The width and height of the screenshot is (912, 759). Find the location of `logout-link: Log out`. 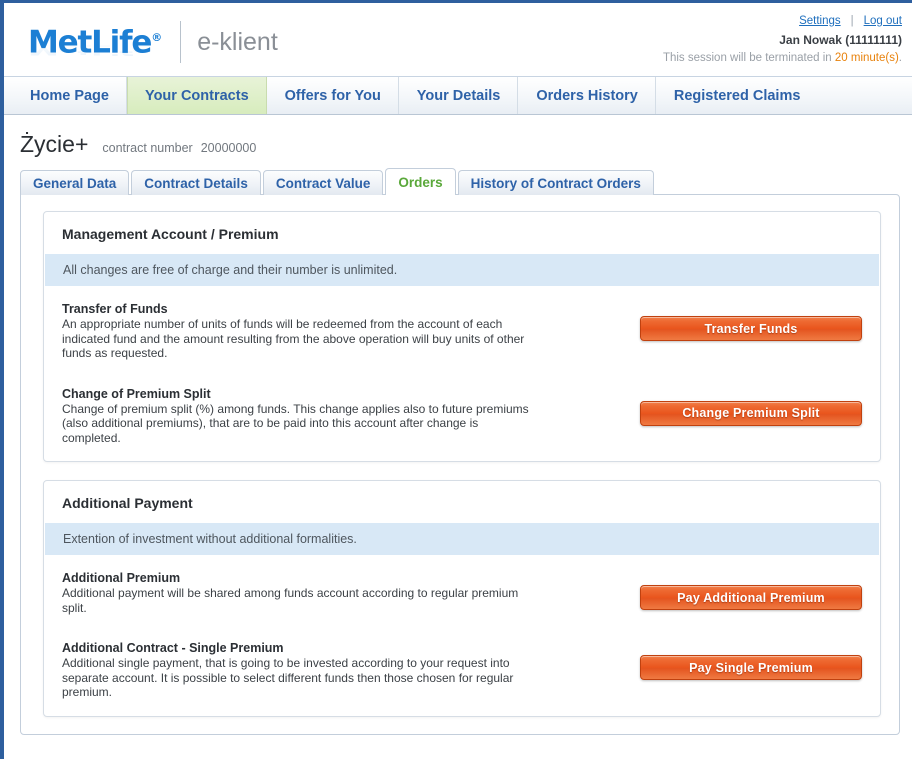

logout-link: Log out is located at coordinates (883, 21).